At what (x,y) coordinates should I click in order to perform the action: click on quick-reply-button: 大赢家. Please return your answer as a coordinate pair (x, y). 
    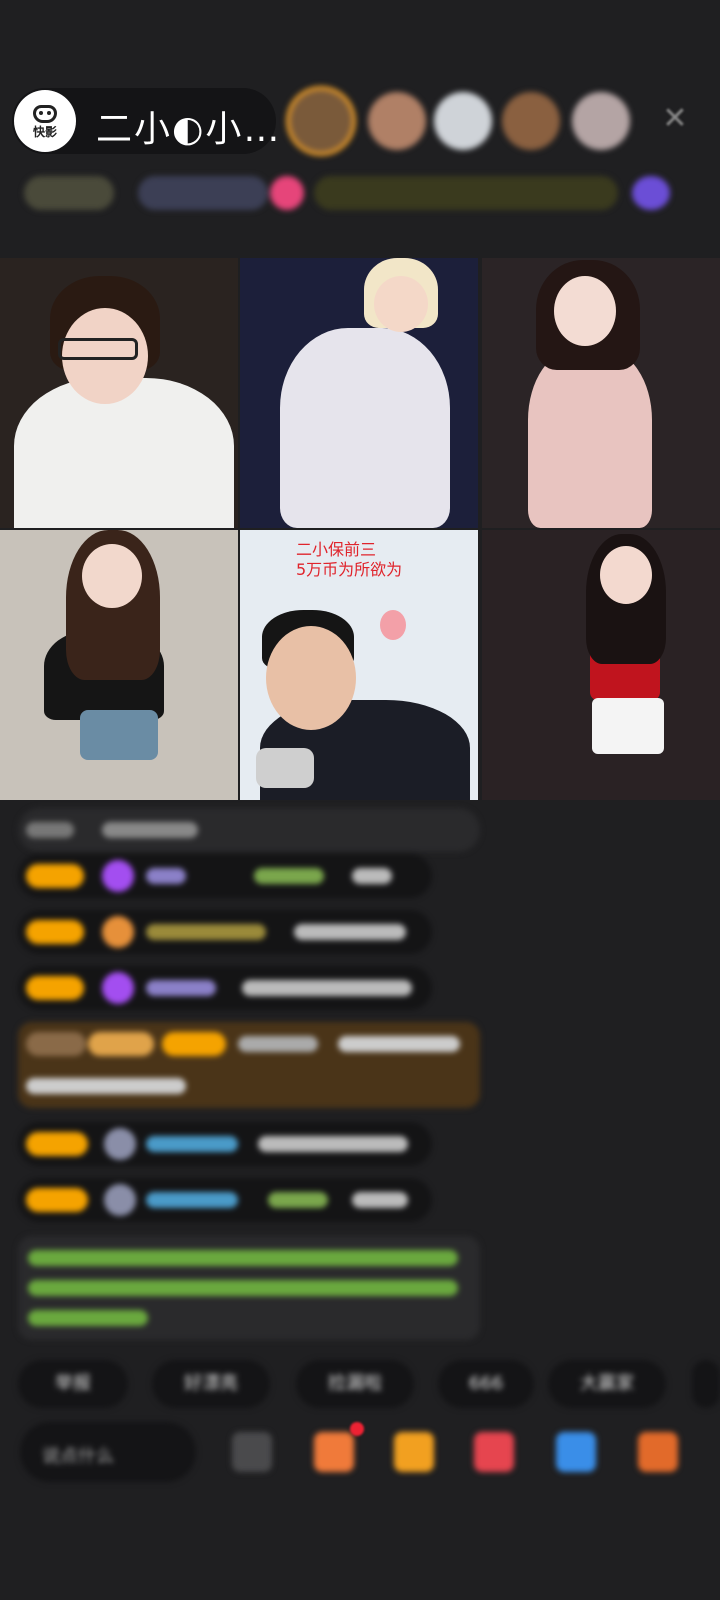
    Looking at the image, I should click on (607, 1384).